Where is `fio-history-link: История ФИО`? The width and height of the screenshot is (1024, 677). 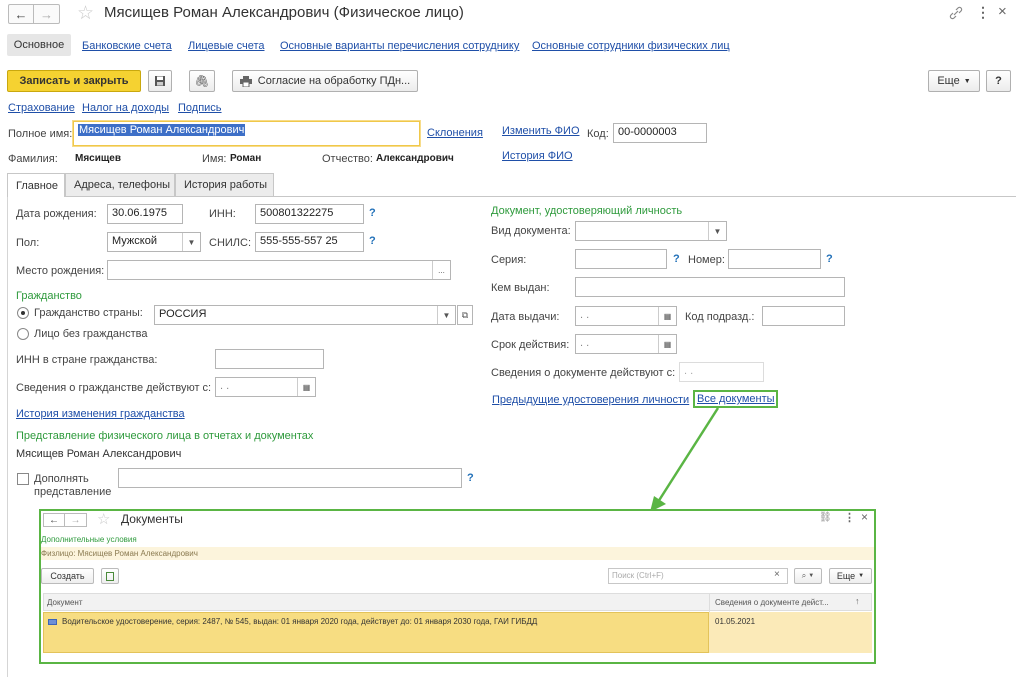 fio-history-link: История ФИО is located at coordinates (537, 156).